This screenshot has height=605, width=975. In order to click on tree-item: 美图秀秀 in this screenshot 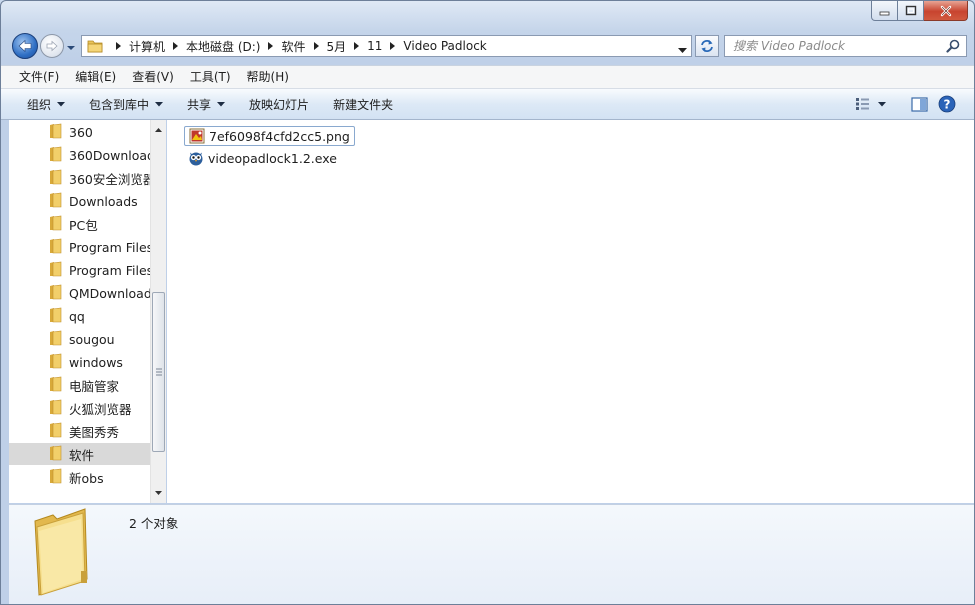, I will do `click(79, 431)`.